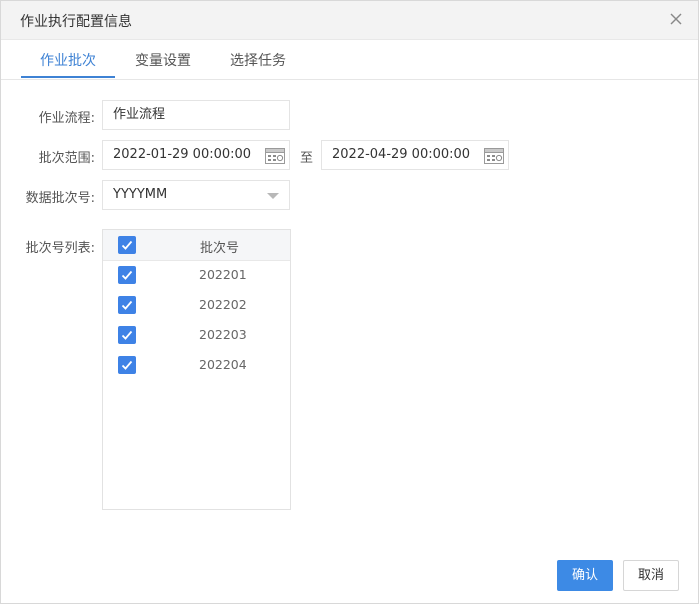 The image size is (699, 604). I want to click on batch-list-header: 批次号, so click(196, 245).